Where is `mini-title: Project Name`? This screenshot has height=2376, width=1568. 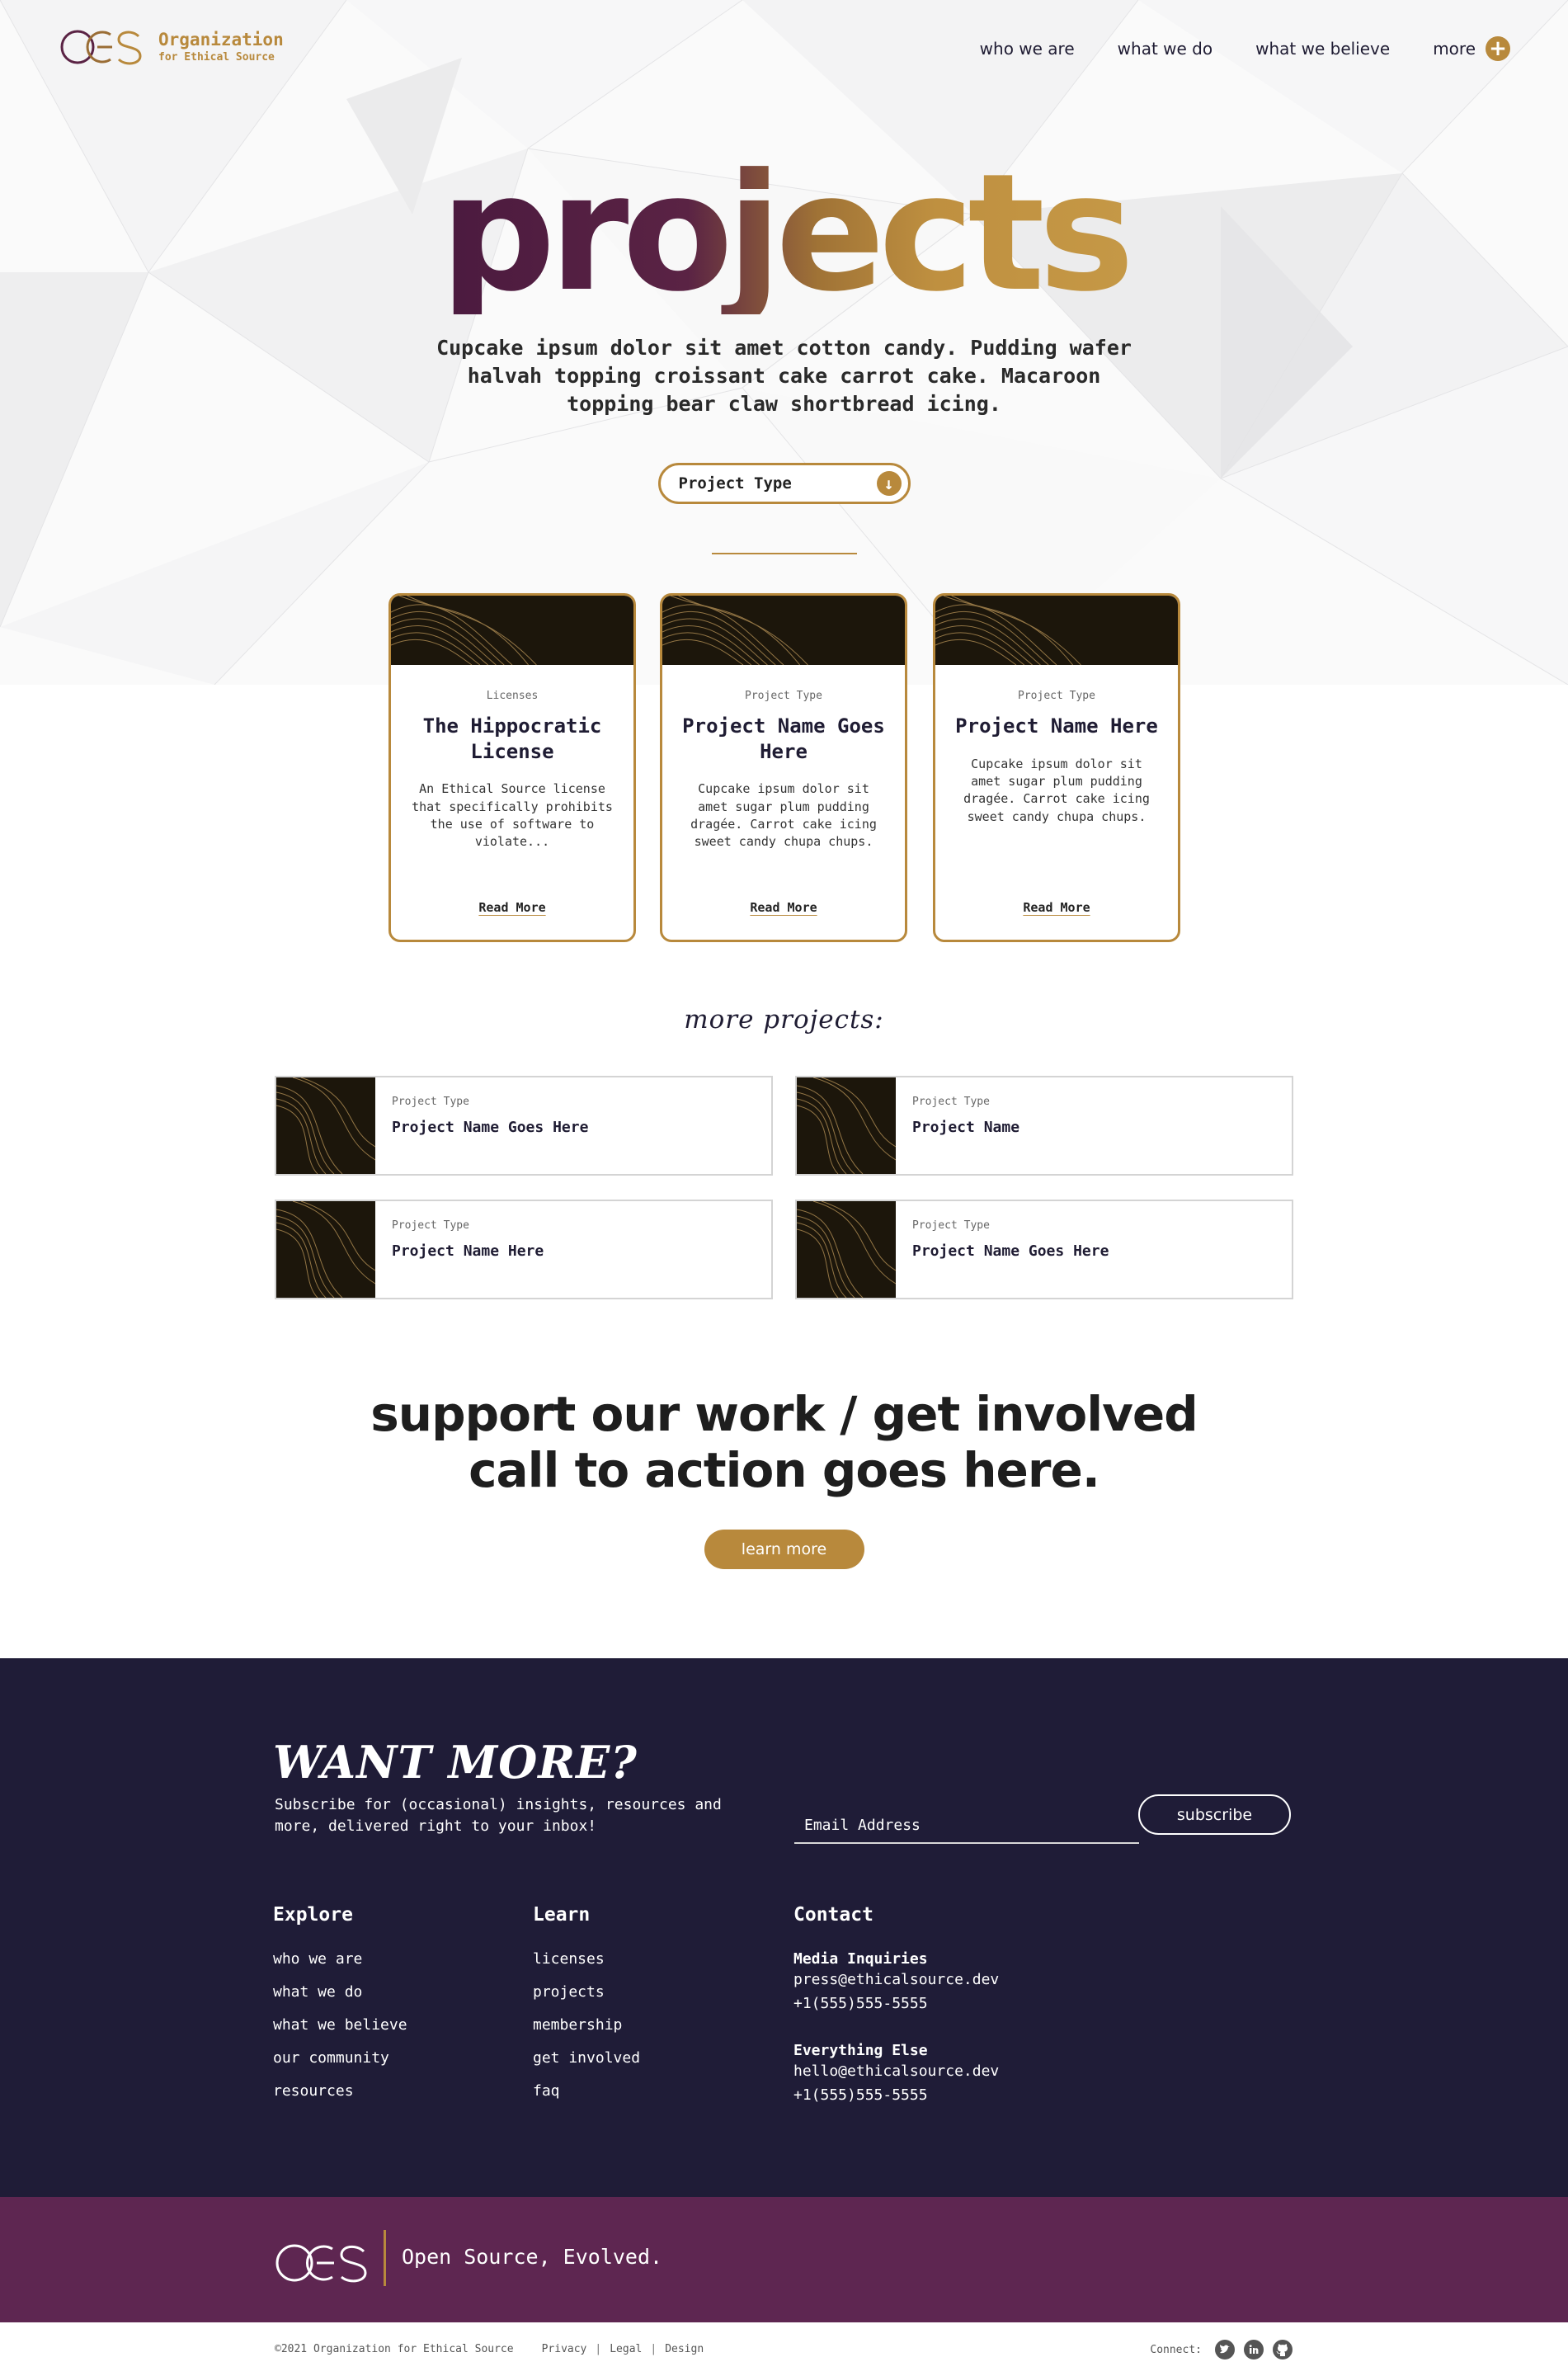 mini-title: Project Name is located at coordinates (966, 1127).